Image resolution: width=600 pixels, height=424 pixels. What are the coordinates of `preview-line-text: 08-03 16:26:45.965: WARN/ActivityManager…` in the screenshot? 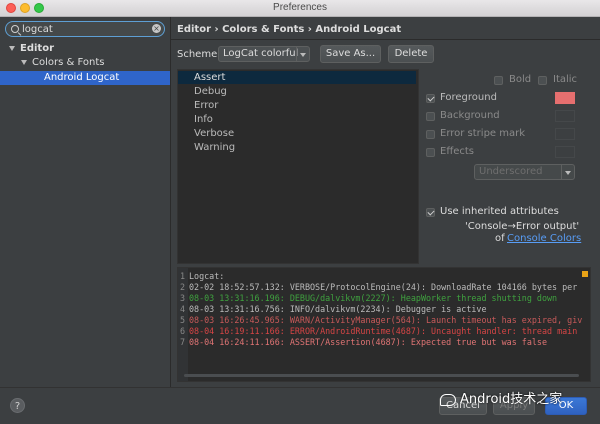 It's located at (386, 320).